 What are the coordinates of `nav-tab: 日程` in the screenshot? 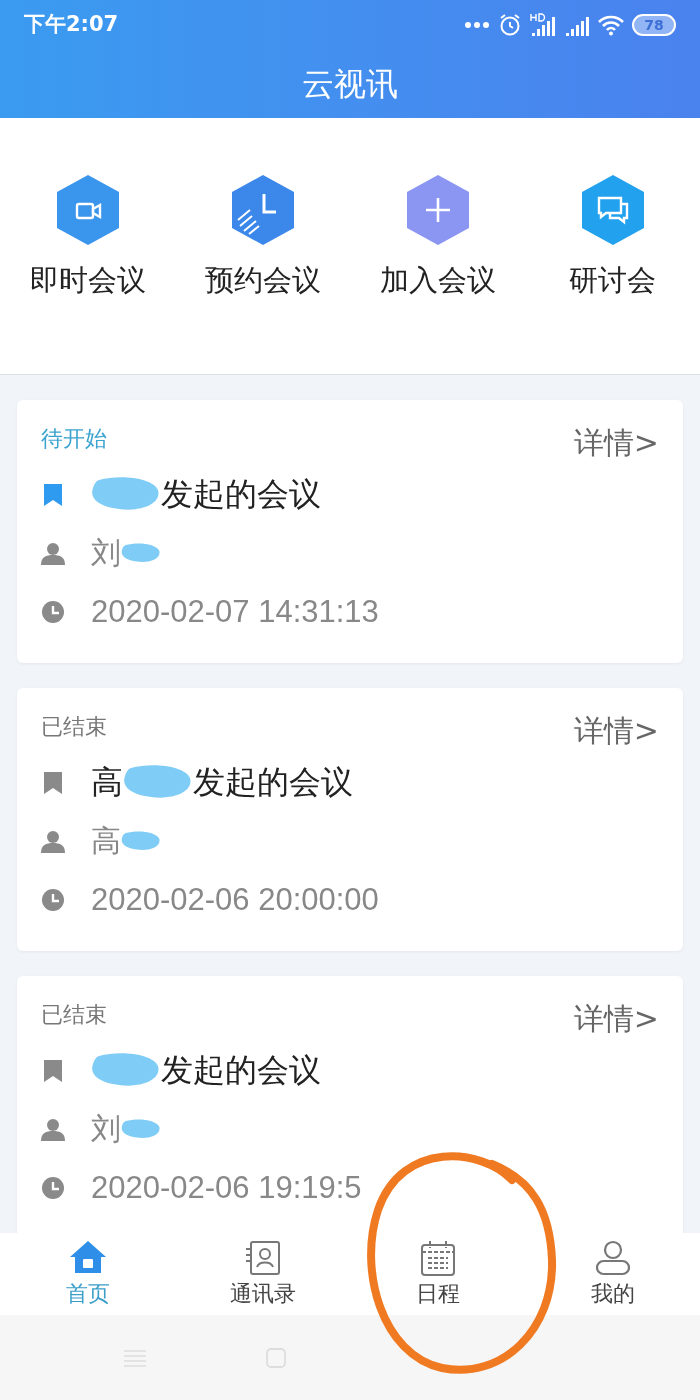 It's located at (437, 1274).